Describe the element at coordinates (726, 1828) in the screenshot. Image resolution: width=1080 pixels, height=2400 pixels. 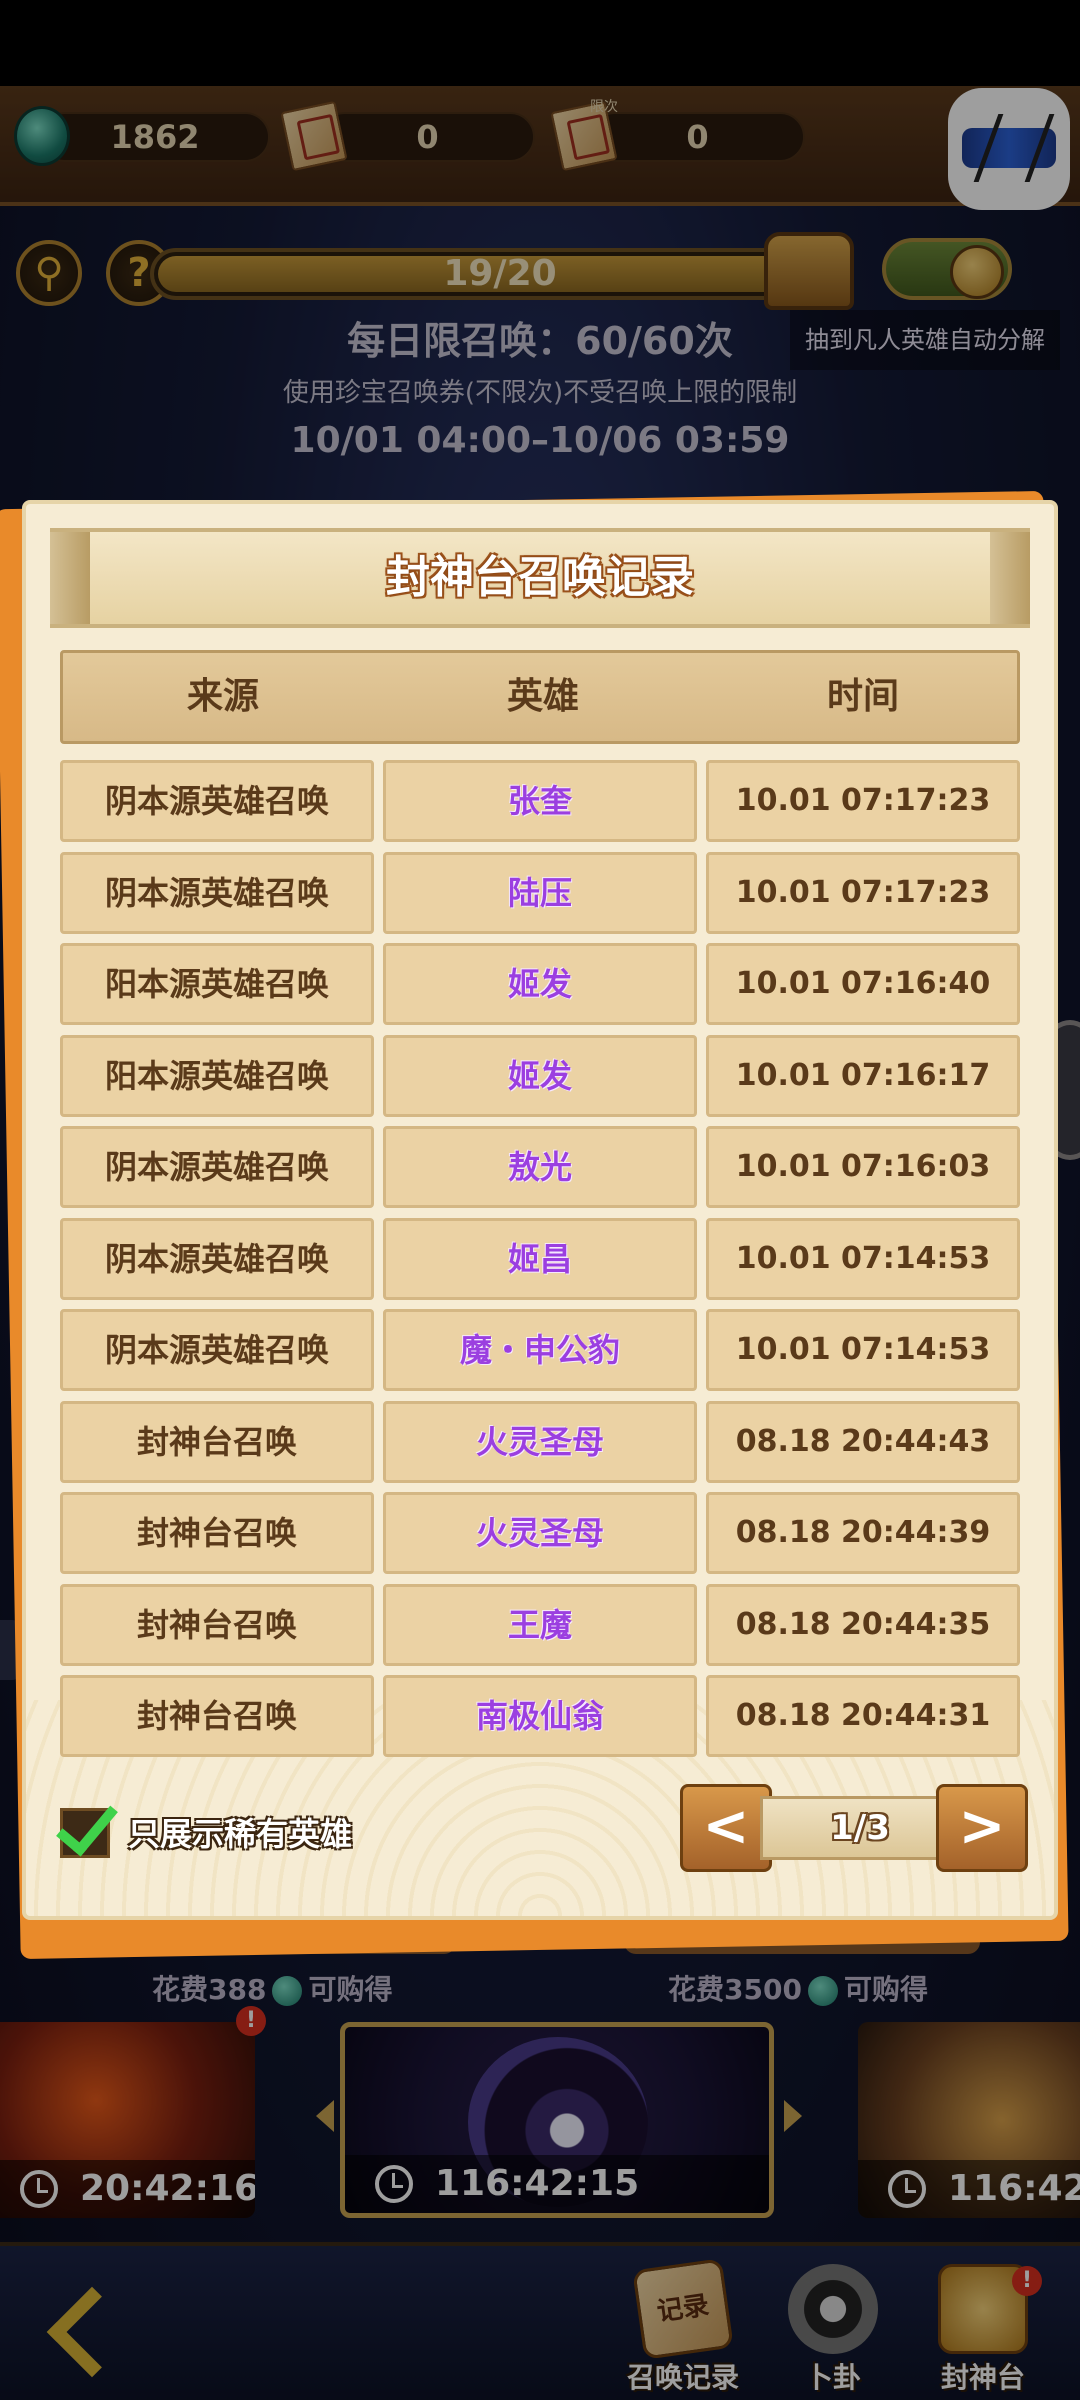
I see `prev-page-button: <` at that location.